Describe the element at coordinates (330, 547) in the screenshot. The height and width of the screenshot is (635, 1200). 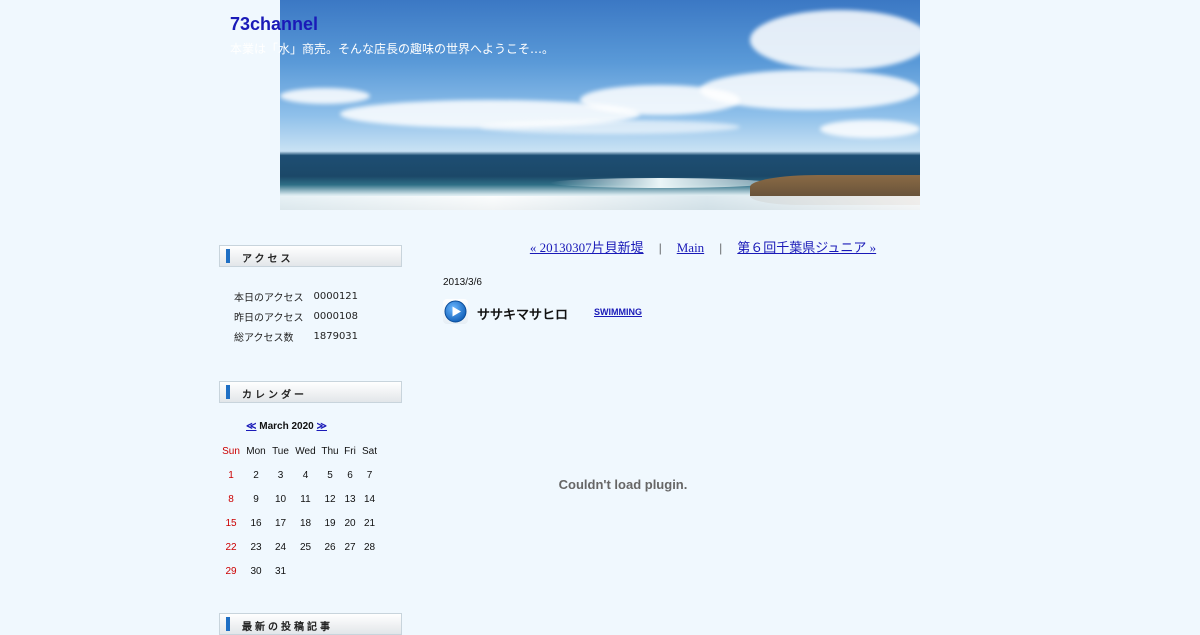
I see `calendar-day: 26` at that location.